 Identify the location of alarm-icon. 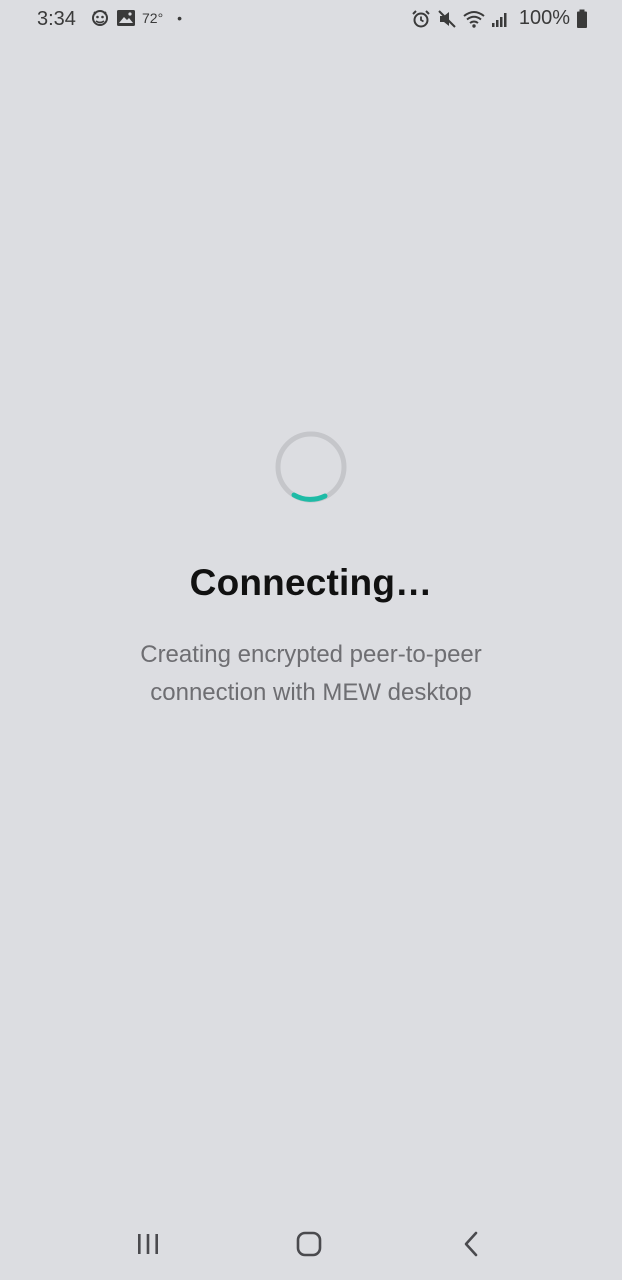
(421, 19).